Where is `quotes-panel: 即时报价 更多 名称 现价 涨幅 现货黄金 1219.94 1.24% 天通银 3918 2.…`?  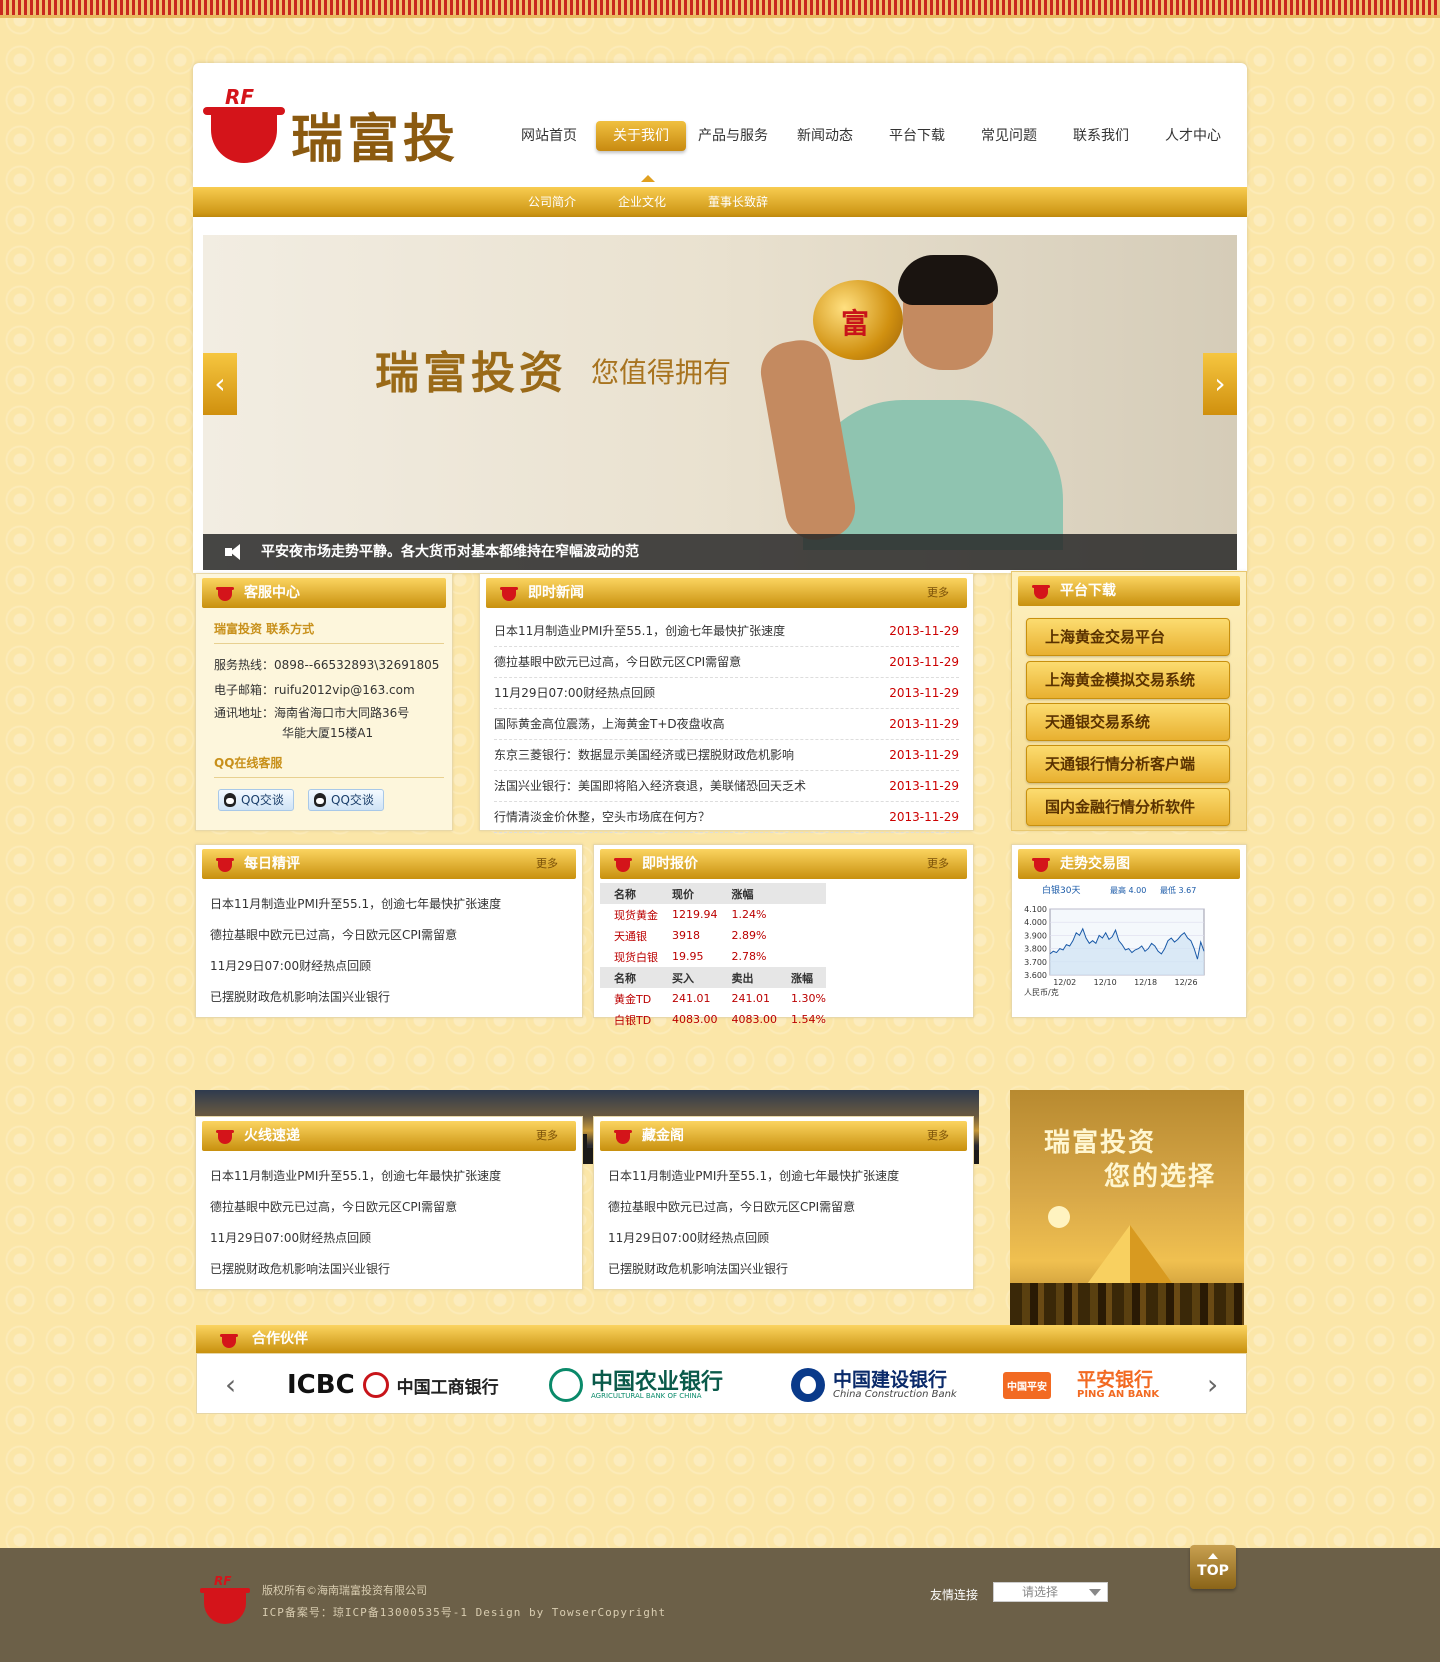
quotes-panel: 即时报价 更多 名称 现价 涨幅 现货黄金 1219.94 1.24% 天通银 3918 2.… is located at coordinates (783, 935).